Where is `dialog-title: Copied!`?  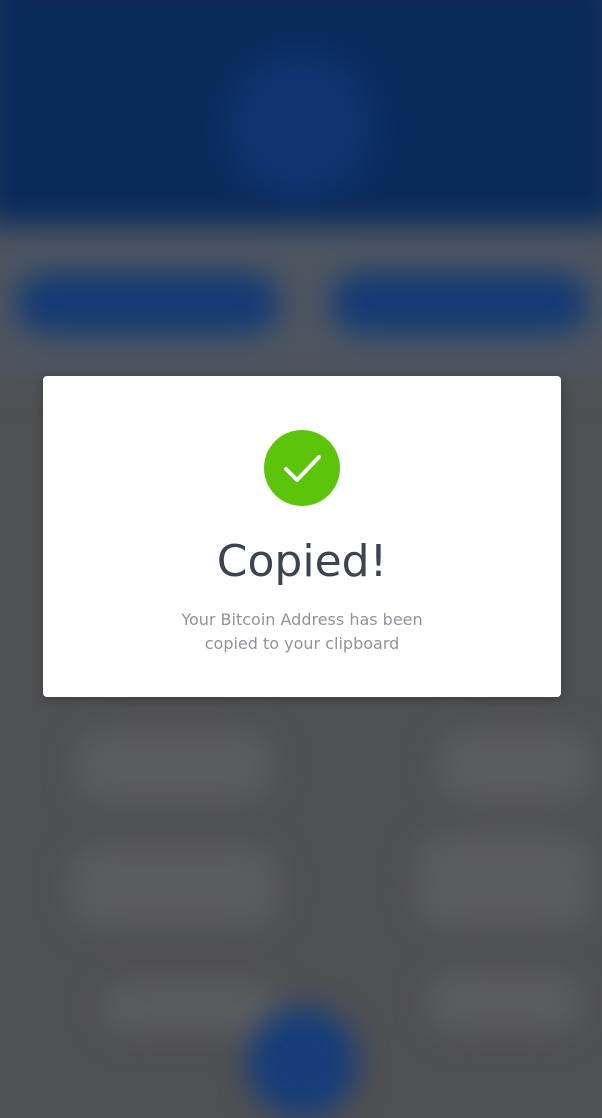
dialog-title: Copied! is located at coordinates (302, 561).